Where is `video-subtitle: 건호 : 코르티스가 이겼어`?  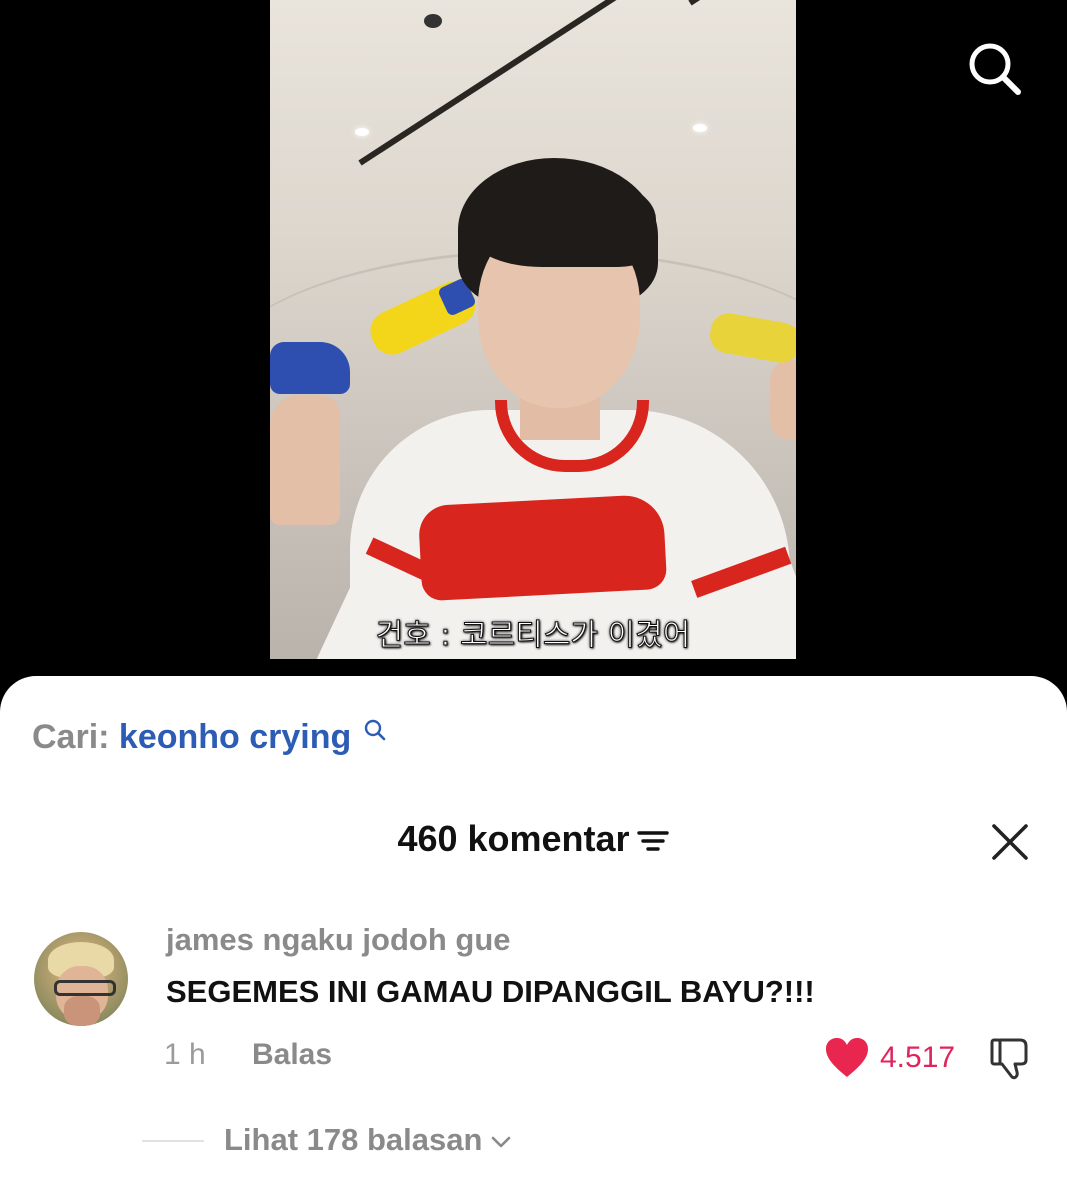
video-subtitle: 건호 : 코르티스가 이겼어 is located at coordinates (533, 636).